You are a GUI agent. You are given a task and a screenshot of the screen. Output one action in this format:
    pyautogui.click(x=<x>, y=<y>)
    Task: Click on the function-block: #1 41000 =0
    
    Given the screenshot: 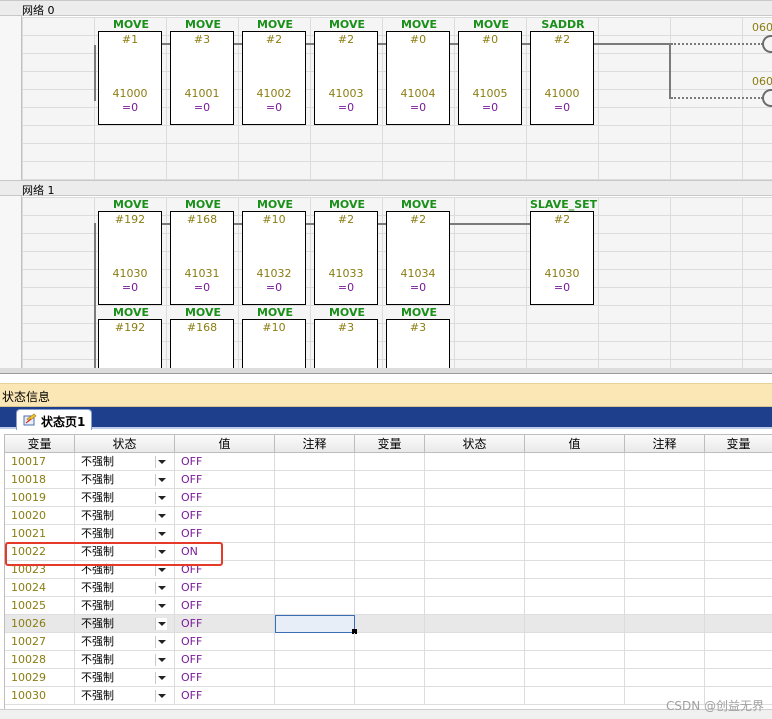 What is the action you would take?
    pyautogui.click(x=130, y=78)
    